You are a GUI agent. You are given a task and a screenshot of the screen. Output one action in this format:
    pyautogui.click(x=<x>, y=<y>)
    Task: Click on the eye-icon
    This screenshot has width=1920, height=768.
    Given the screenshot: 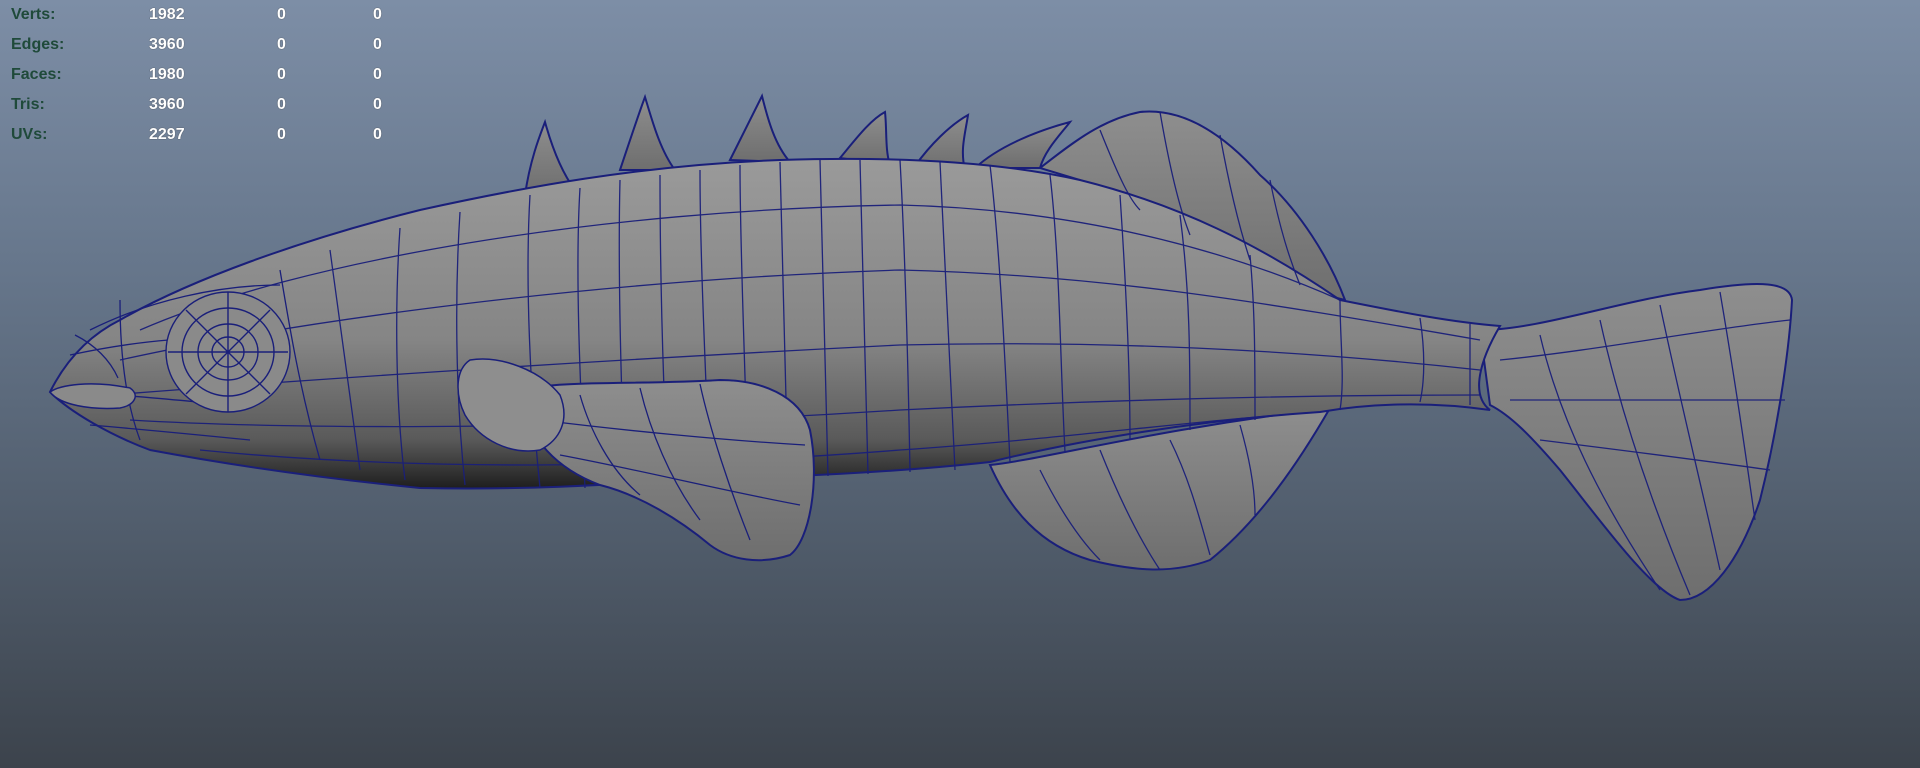 What is the action you would take?
    pyautogui.click(x=228, y=352)
    